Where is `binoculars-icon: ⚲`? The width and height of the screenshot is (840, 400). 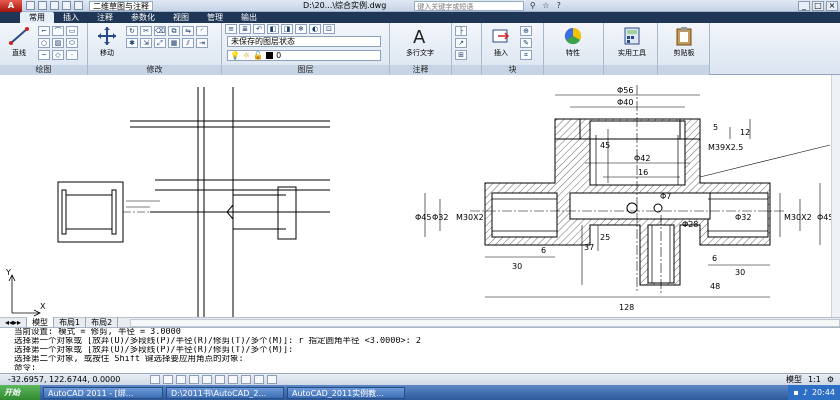
binoculars-icon: ⚲ is located at coordinates (532, 5).